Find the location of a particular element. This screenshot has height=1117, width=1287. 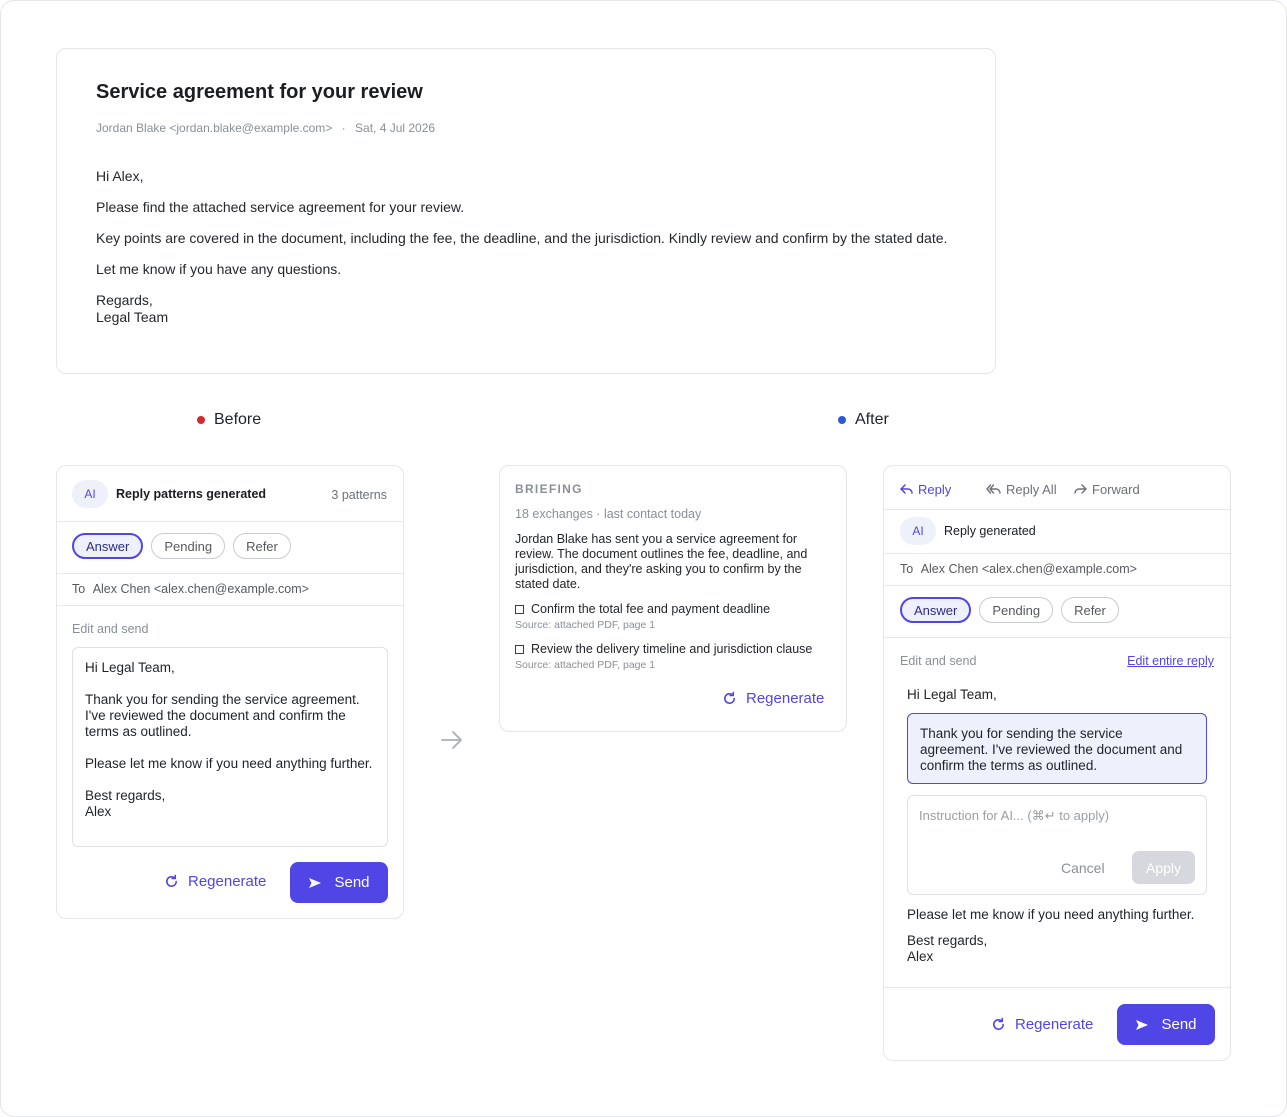

email-signature: Legal Team is located at coordinates (132, 317).